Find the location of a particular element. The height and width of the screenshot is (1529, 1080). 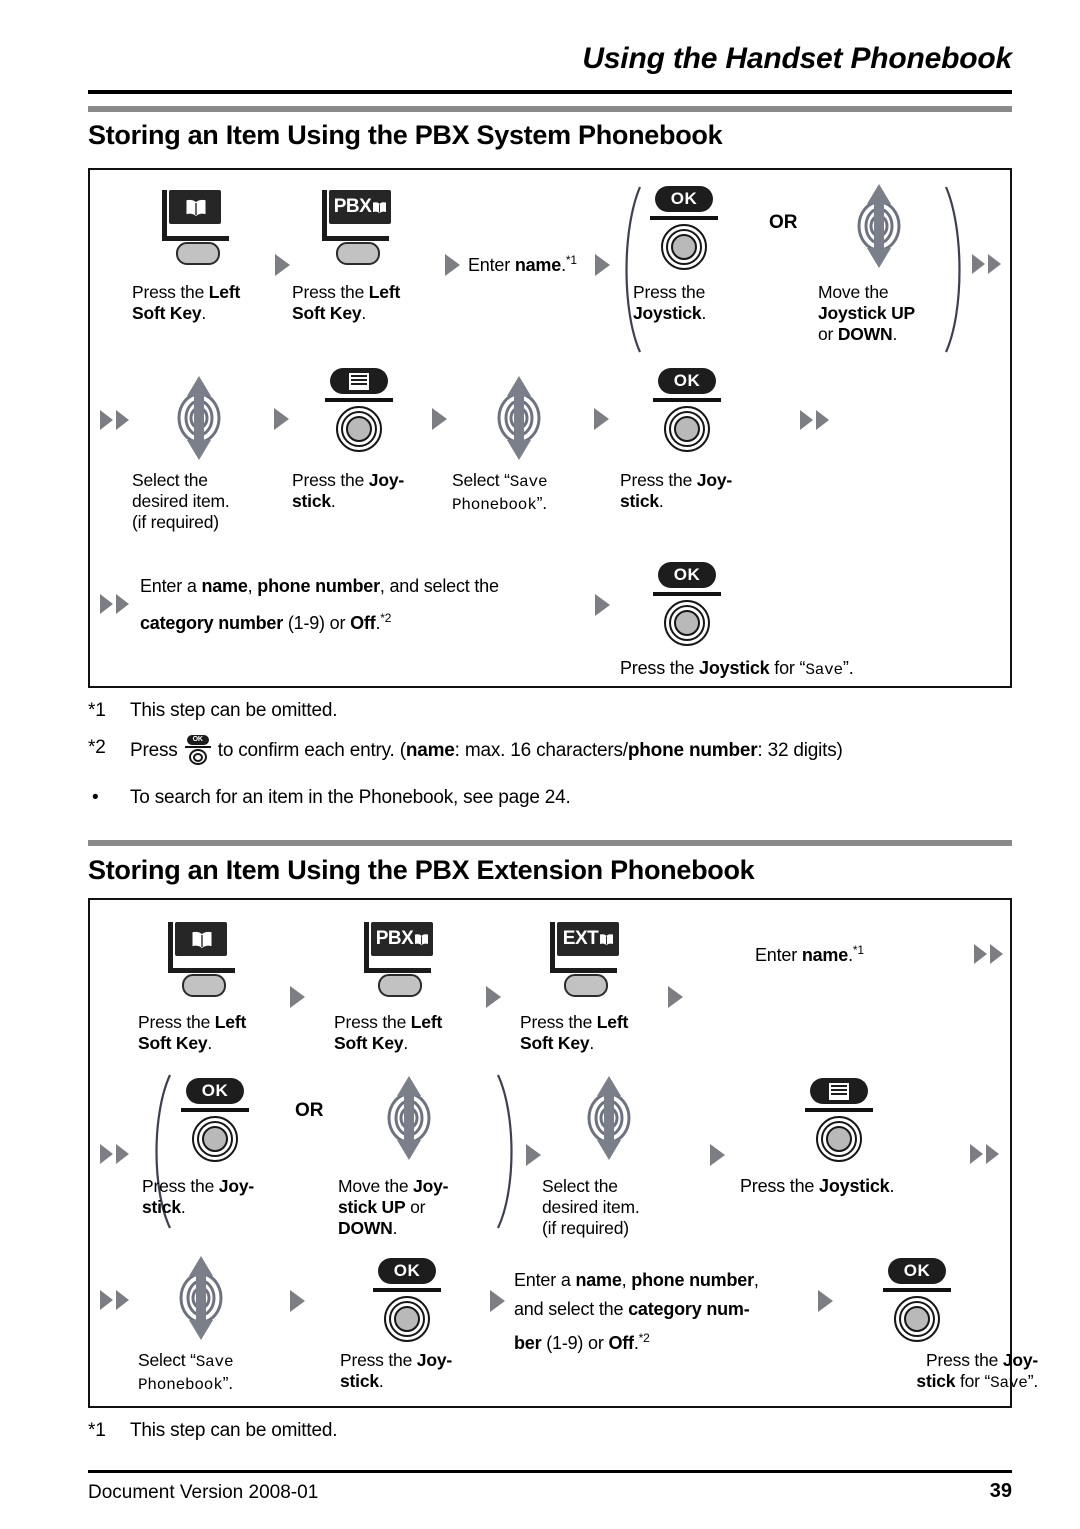

caption-press-joystick-6: Press the Joy-stick. is located at coordinates (396, 1370).